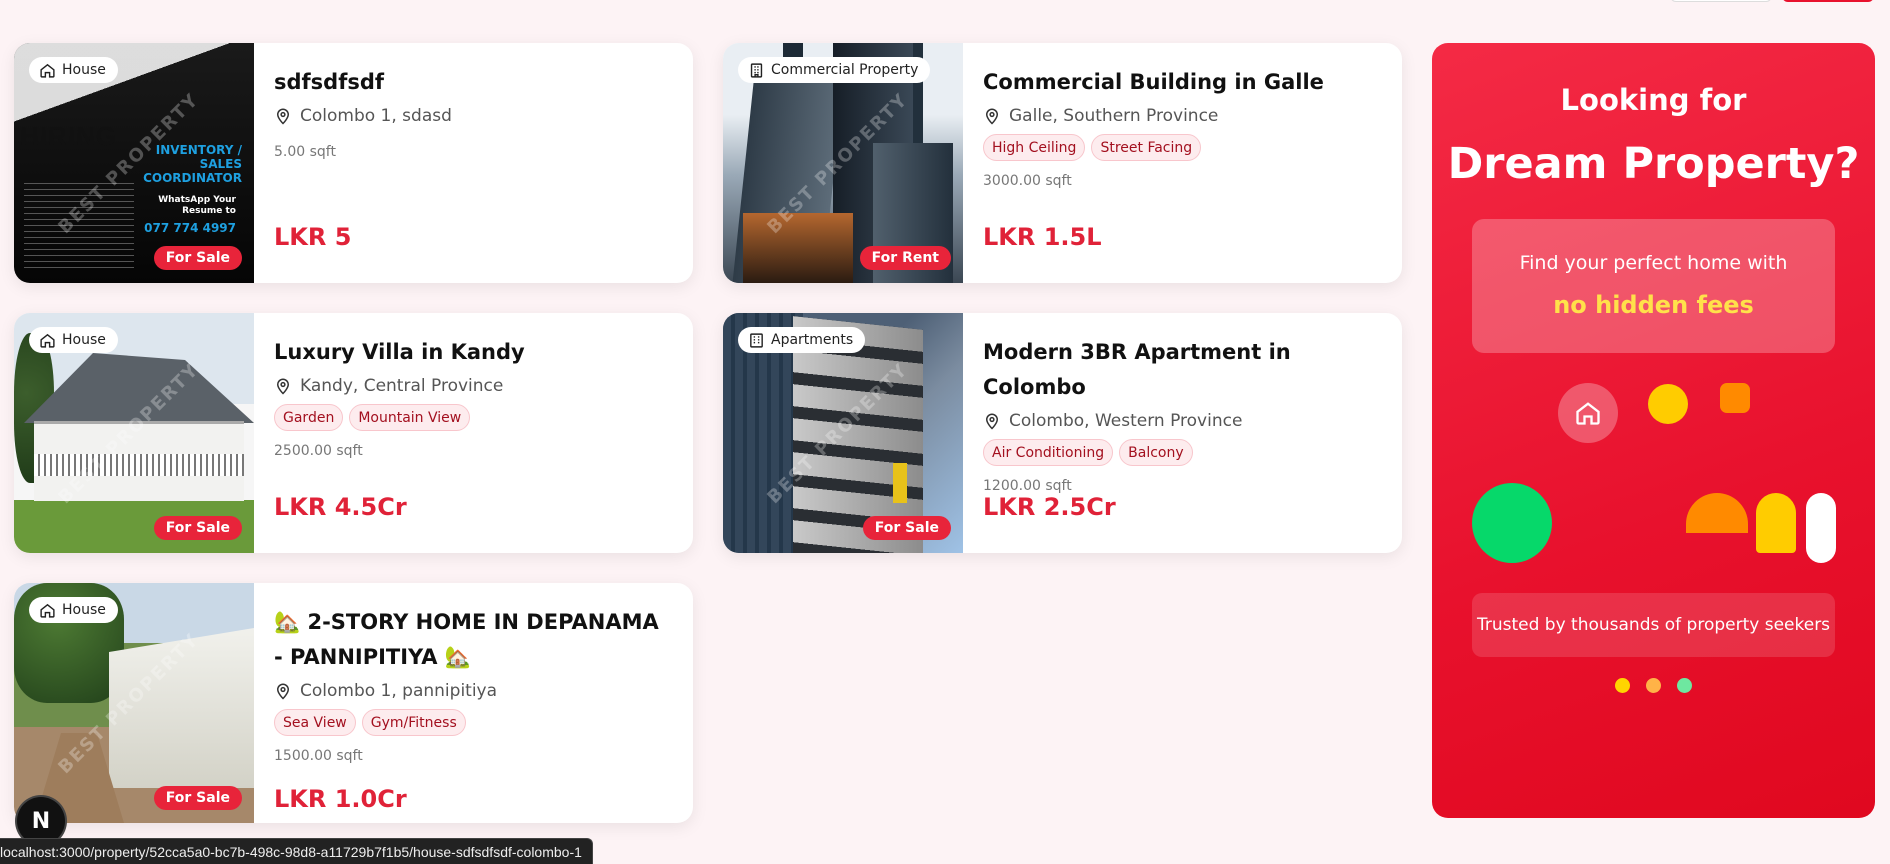 The width and height of the screenshot is (1890, 864). Describe the element at coordinates (905, 258) in the screenshot. I see `status-badge: For Rent` at that location.